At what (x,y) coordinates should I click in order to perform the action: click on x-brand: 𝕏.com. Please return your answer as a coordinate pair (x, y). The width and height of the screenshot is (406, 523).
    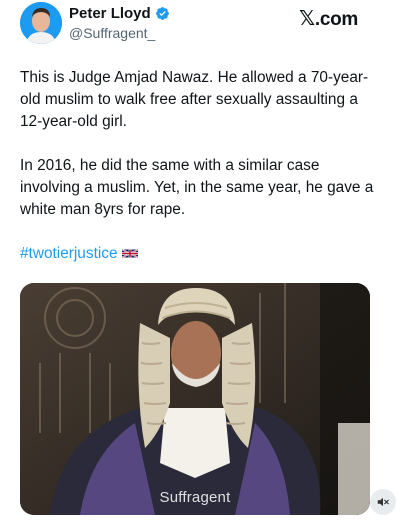
    Looking at the image, I should click on (328, 18).